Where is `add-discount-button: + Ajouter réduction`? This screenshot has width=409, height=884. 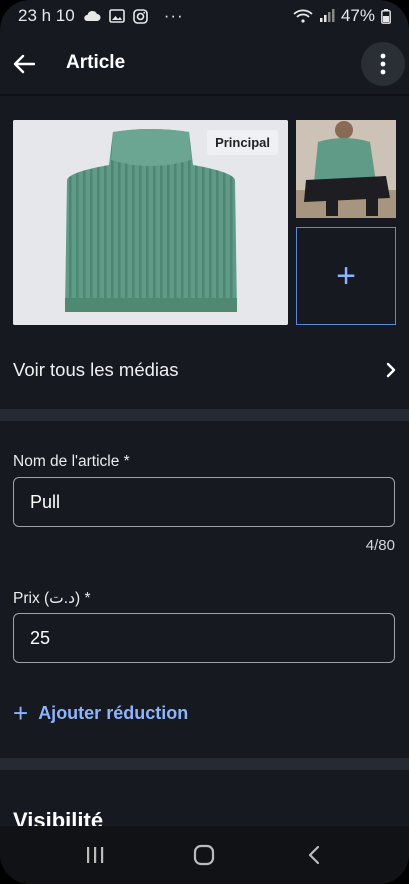
add-discount-button: + Ajouter réduction is located at coordinates (100, 713).